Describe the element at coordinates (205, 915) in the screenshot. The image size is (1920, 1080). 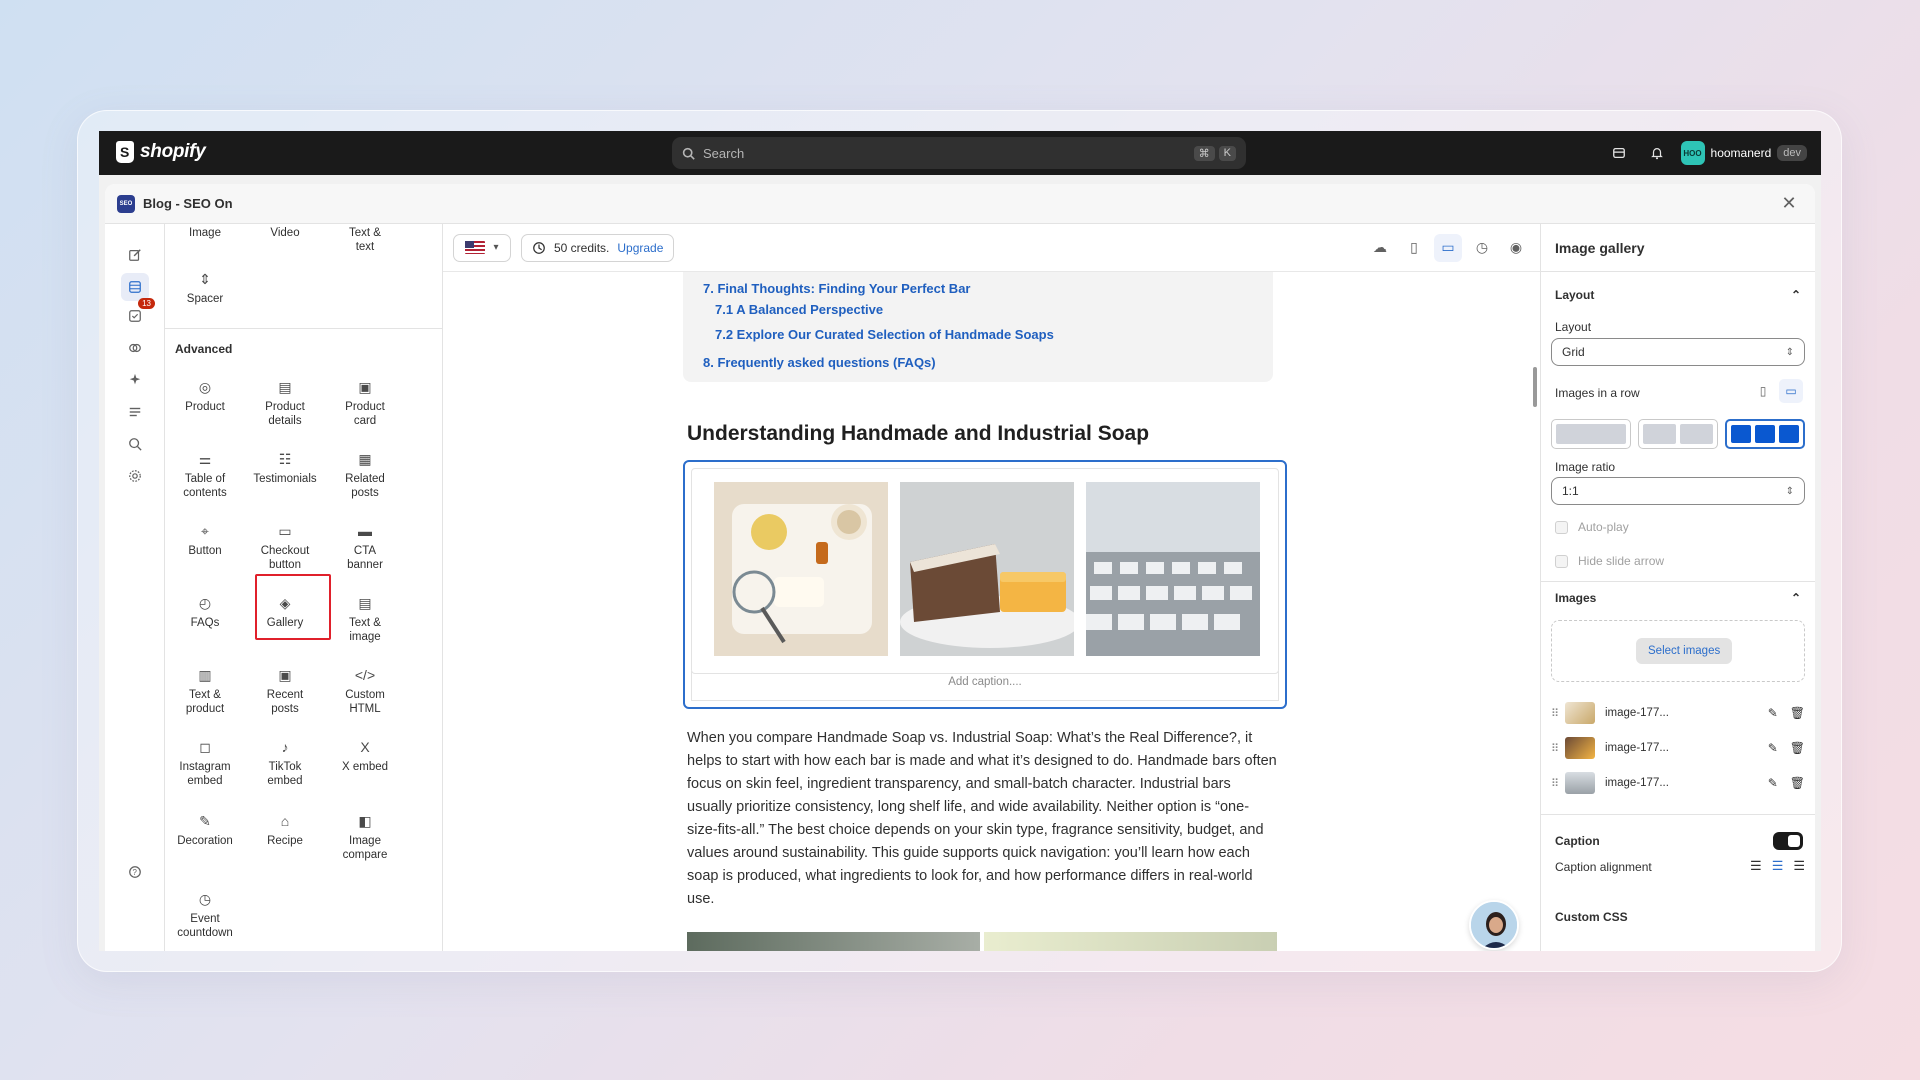
I see `block-event-countdown: ◷ Event countdown` at that location.